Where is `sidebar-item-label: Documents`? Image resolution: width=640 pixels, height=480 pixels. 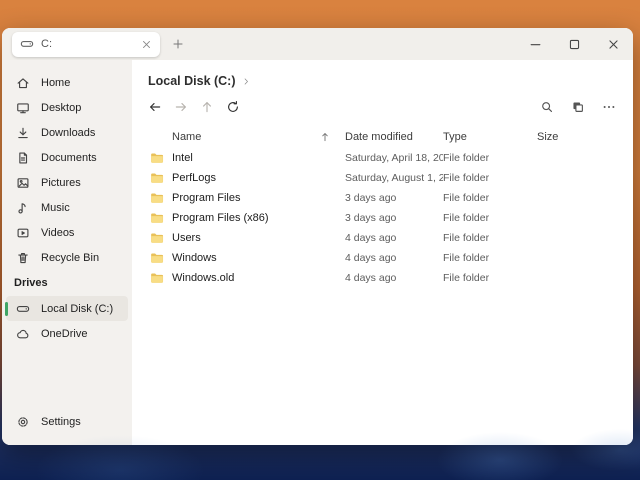
sidebar-item-label: Documents is located at coordinates (69, 157).